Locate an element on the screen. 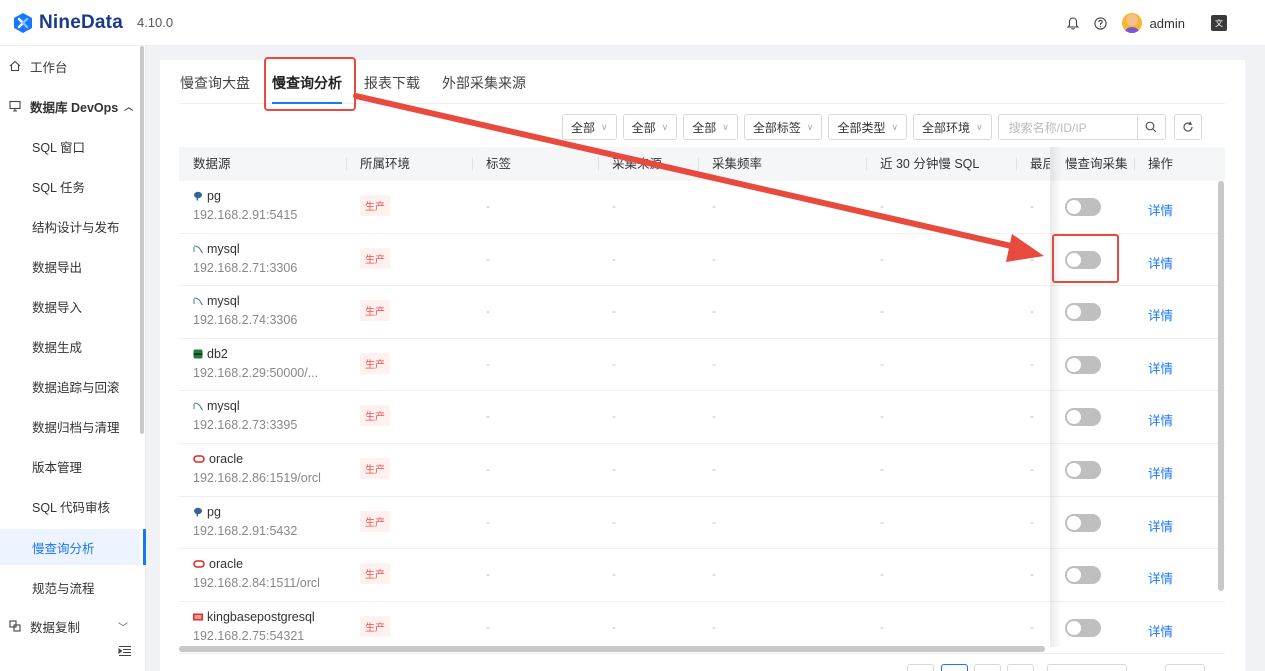  sidebar-item-data-tracking: 数据追踪与回滚 is located at coordinates (70, 386).